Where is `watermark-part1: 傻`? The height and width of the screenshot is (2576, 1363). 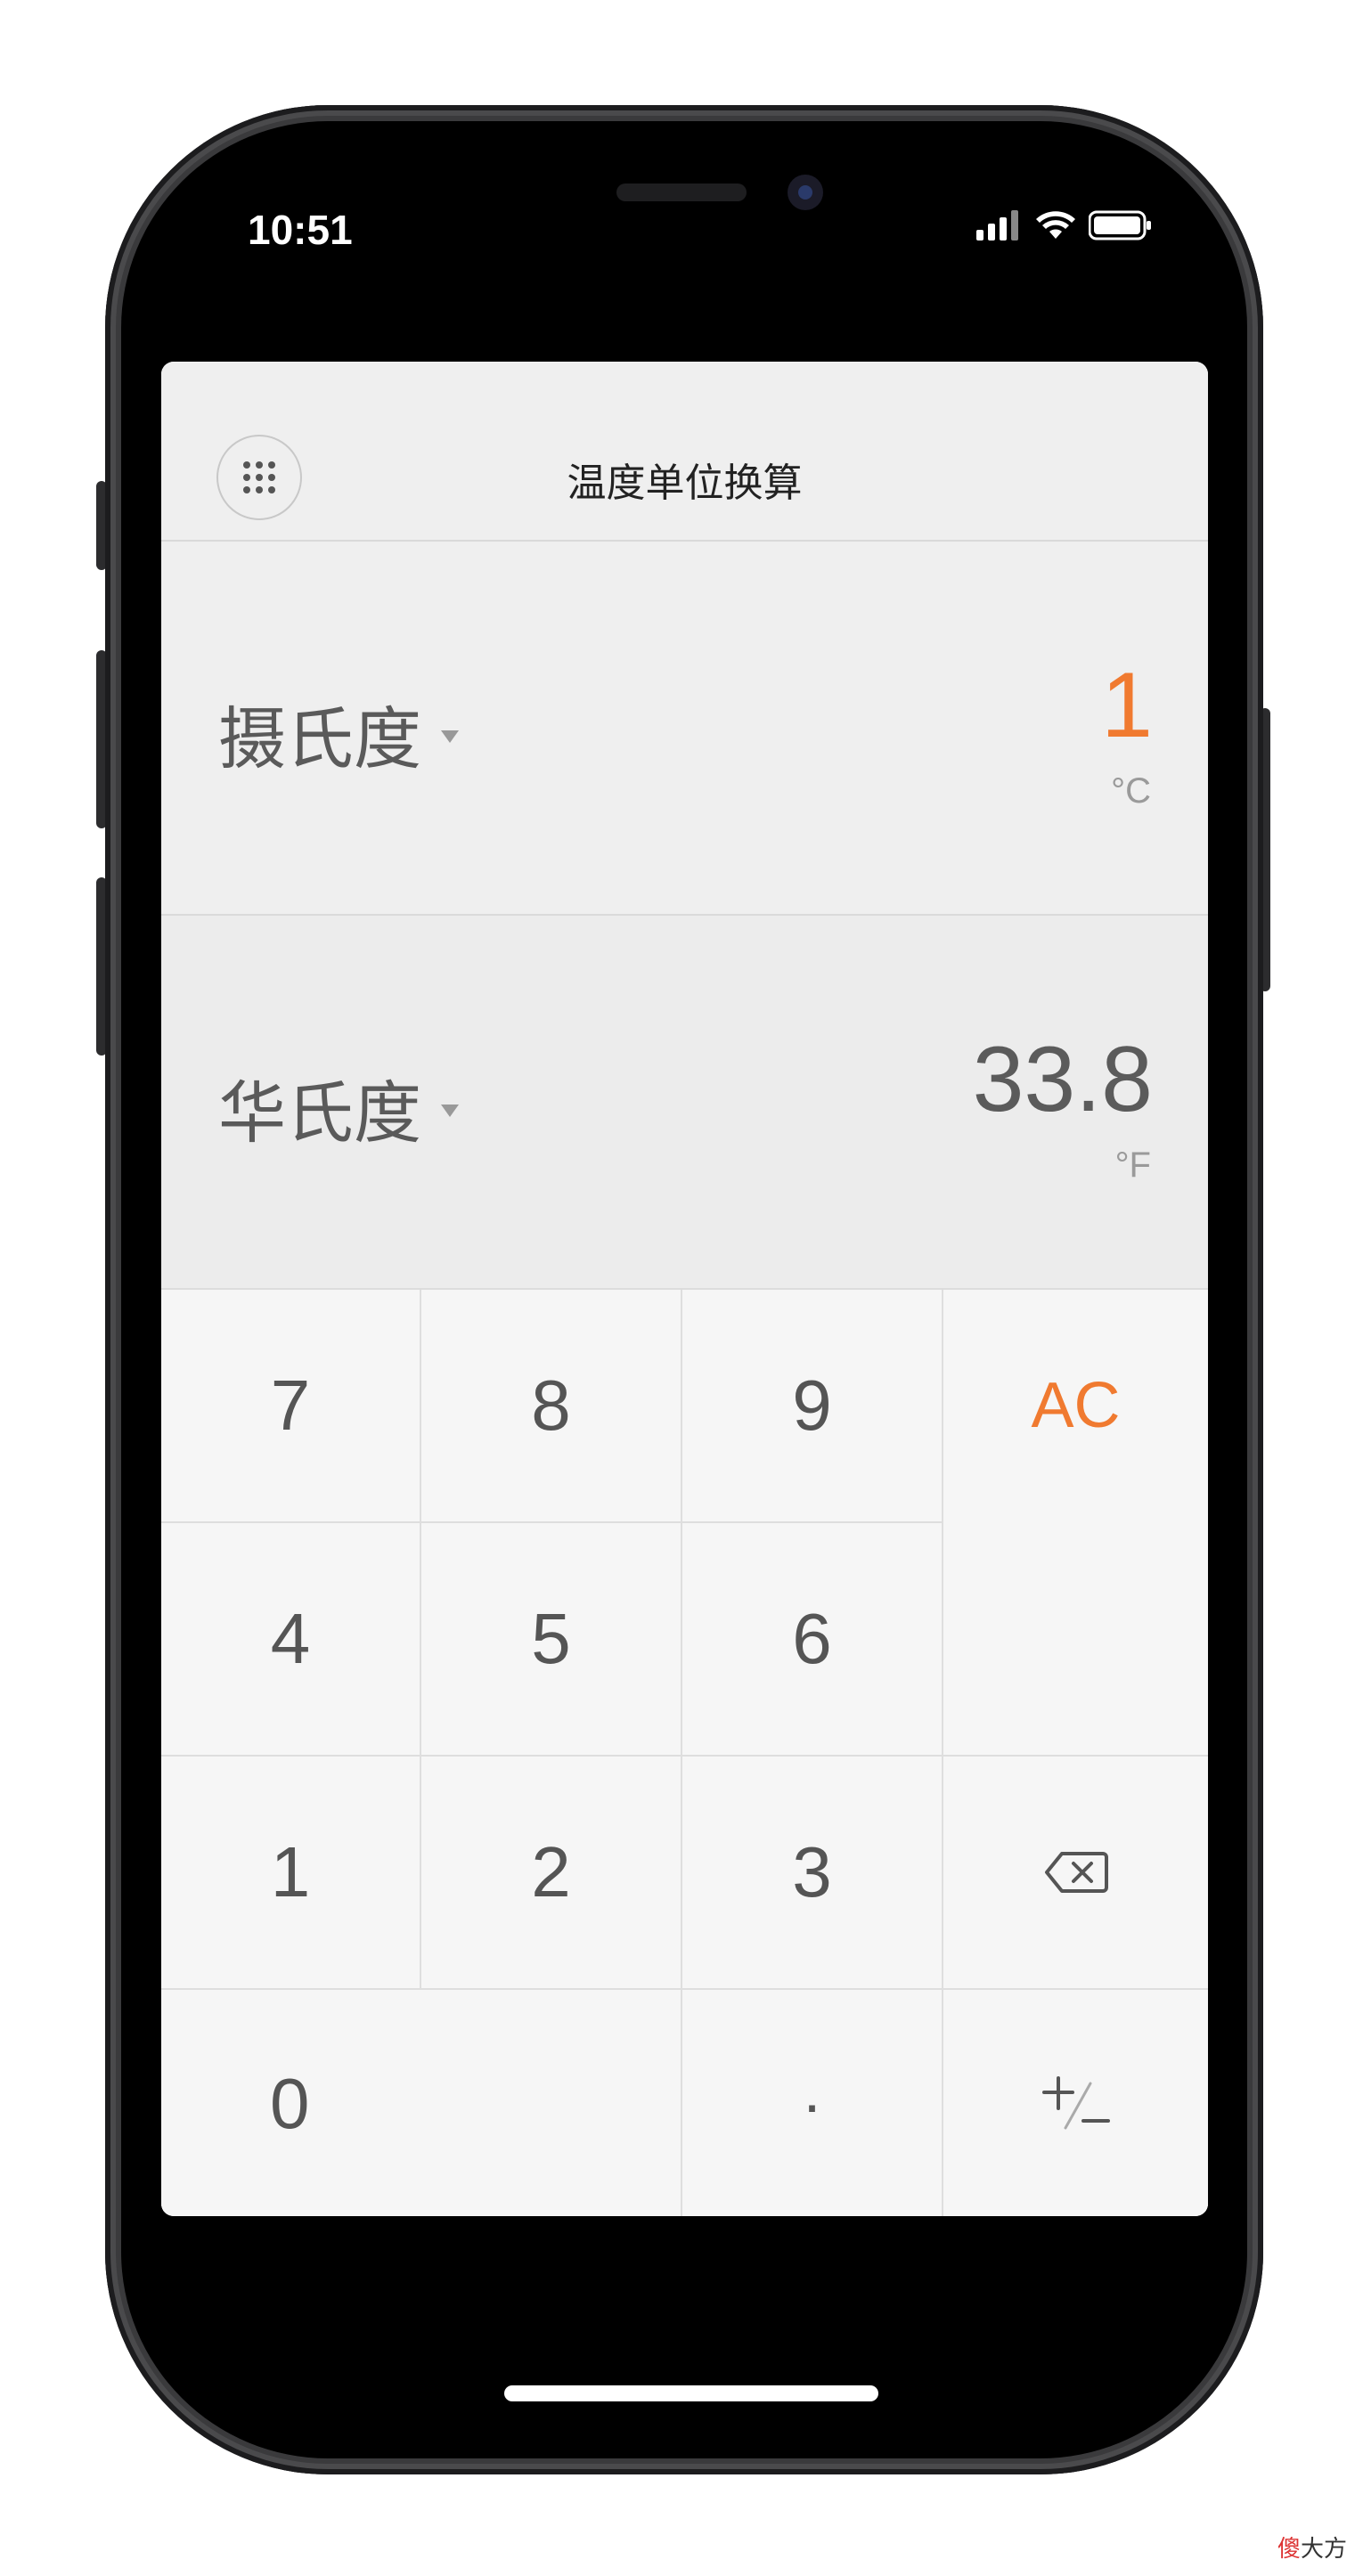 watermark-part1: 傻 is located at coordinates (1289, 2550).